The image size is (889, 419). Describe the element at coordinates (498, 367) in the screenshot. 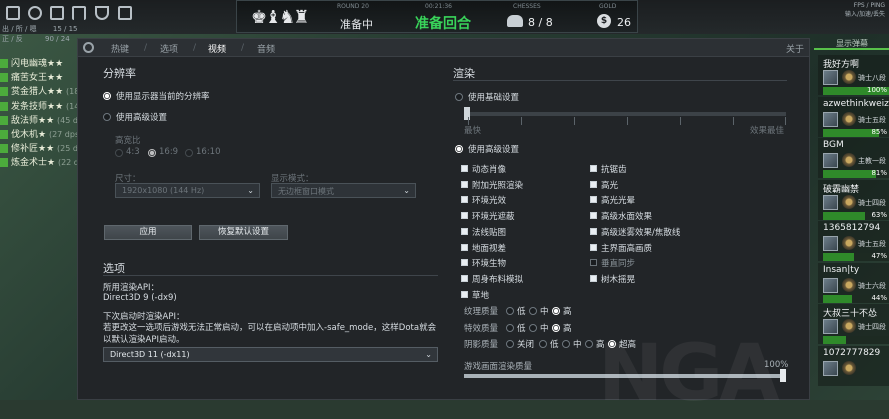

I see `render-quality-label: 游戏画面渲染质量` at that location.